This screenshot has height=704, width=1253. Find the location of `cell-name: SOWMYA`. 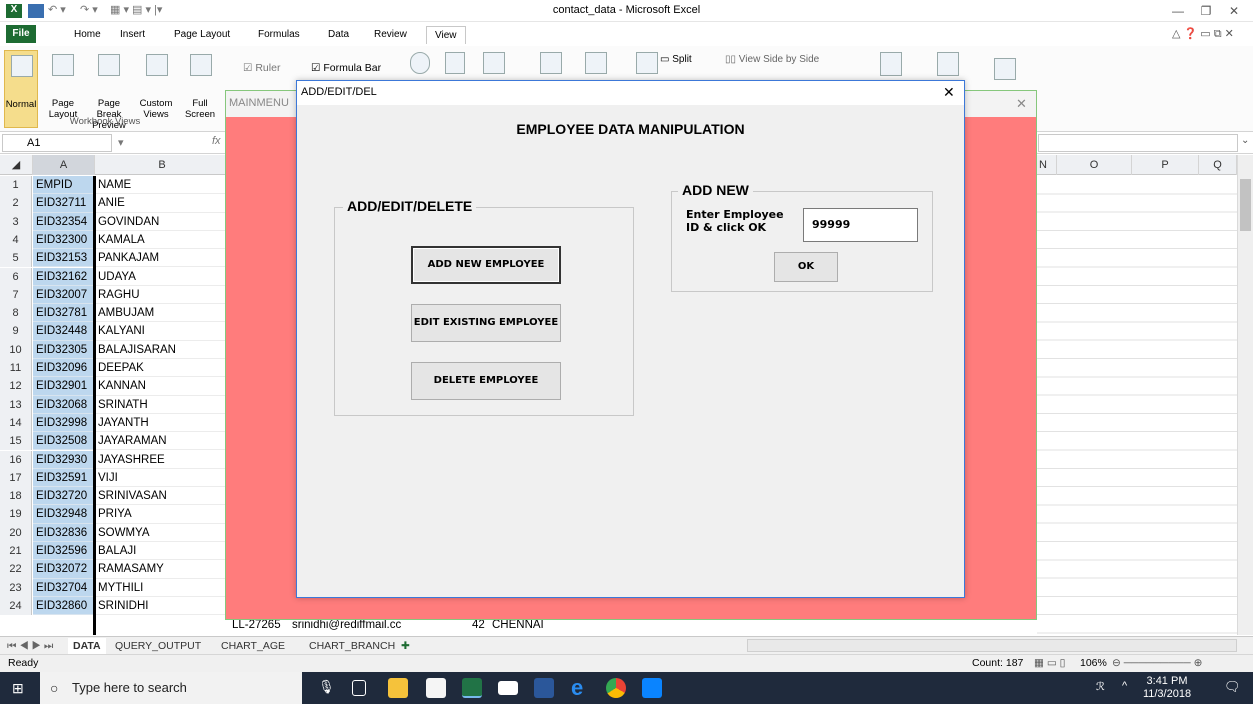

cell-name: SOWMYA is located at coordinates (161, 533).